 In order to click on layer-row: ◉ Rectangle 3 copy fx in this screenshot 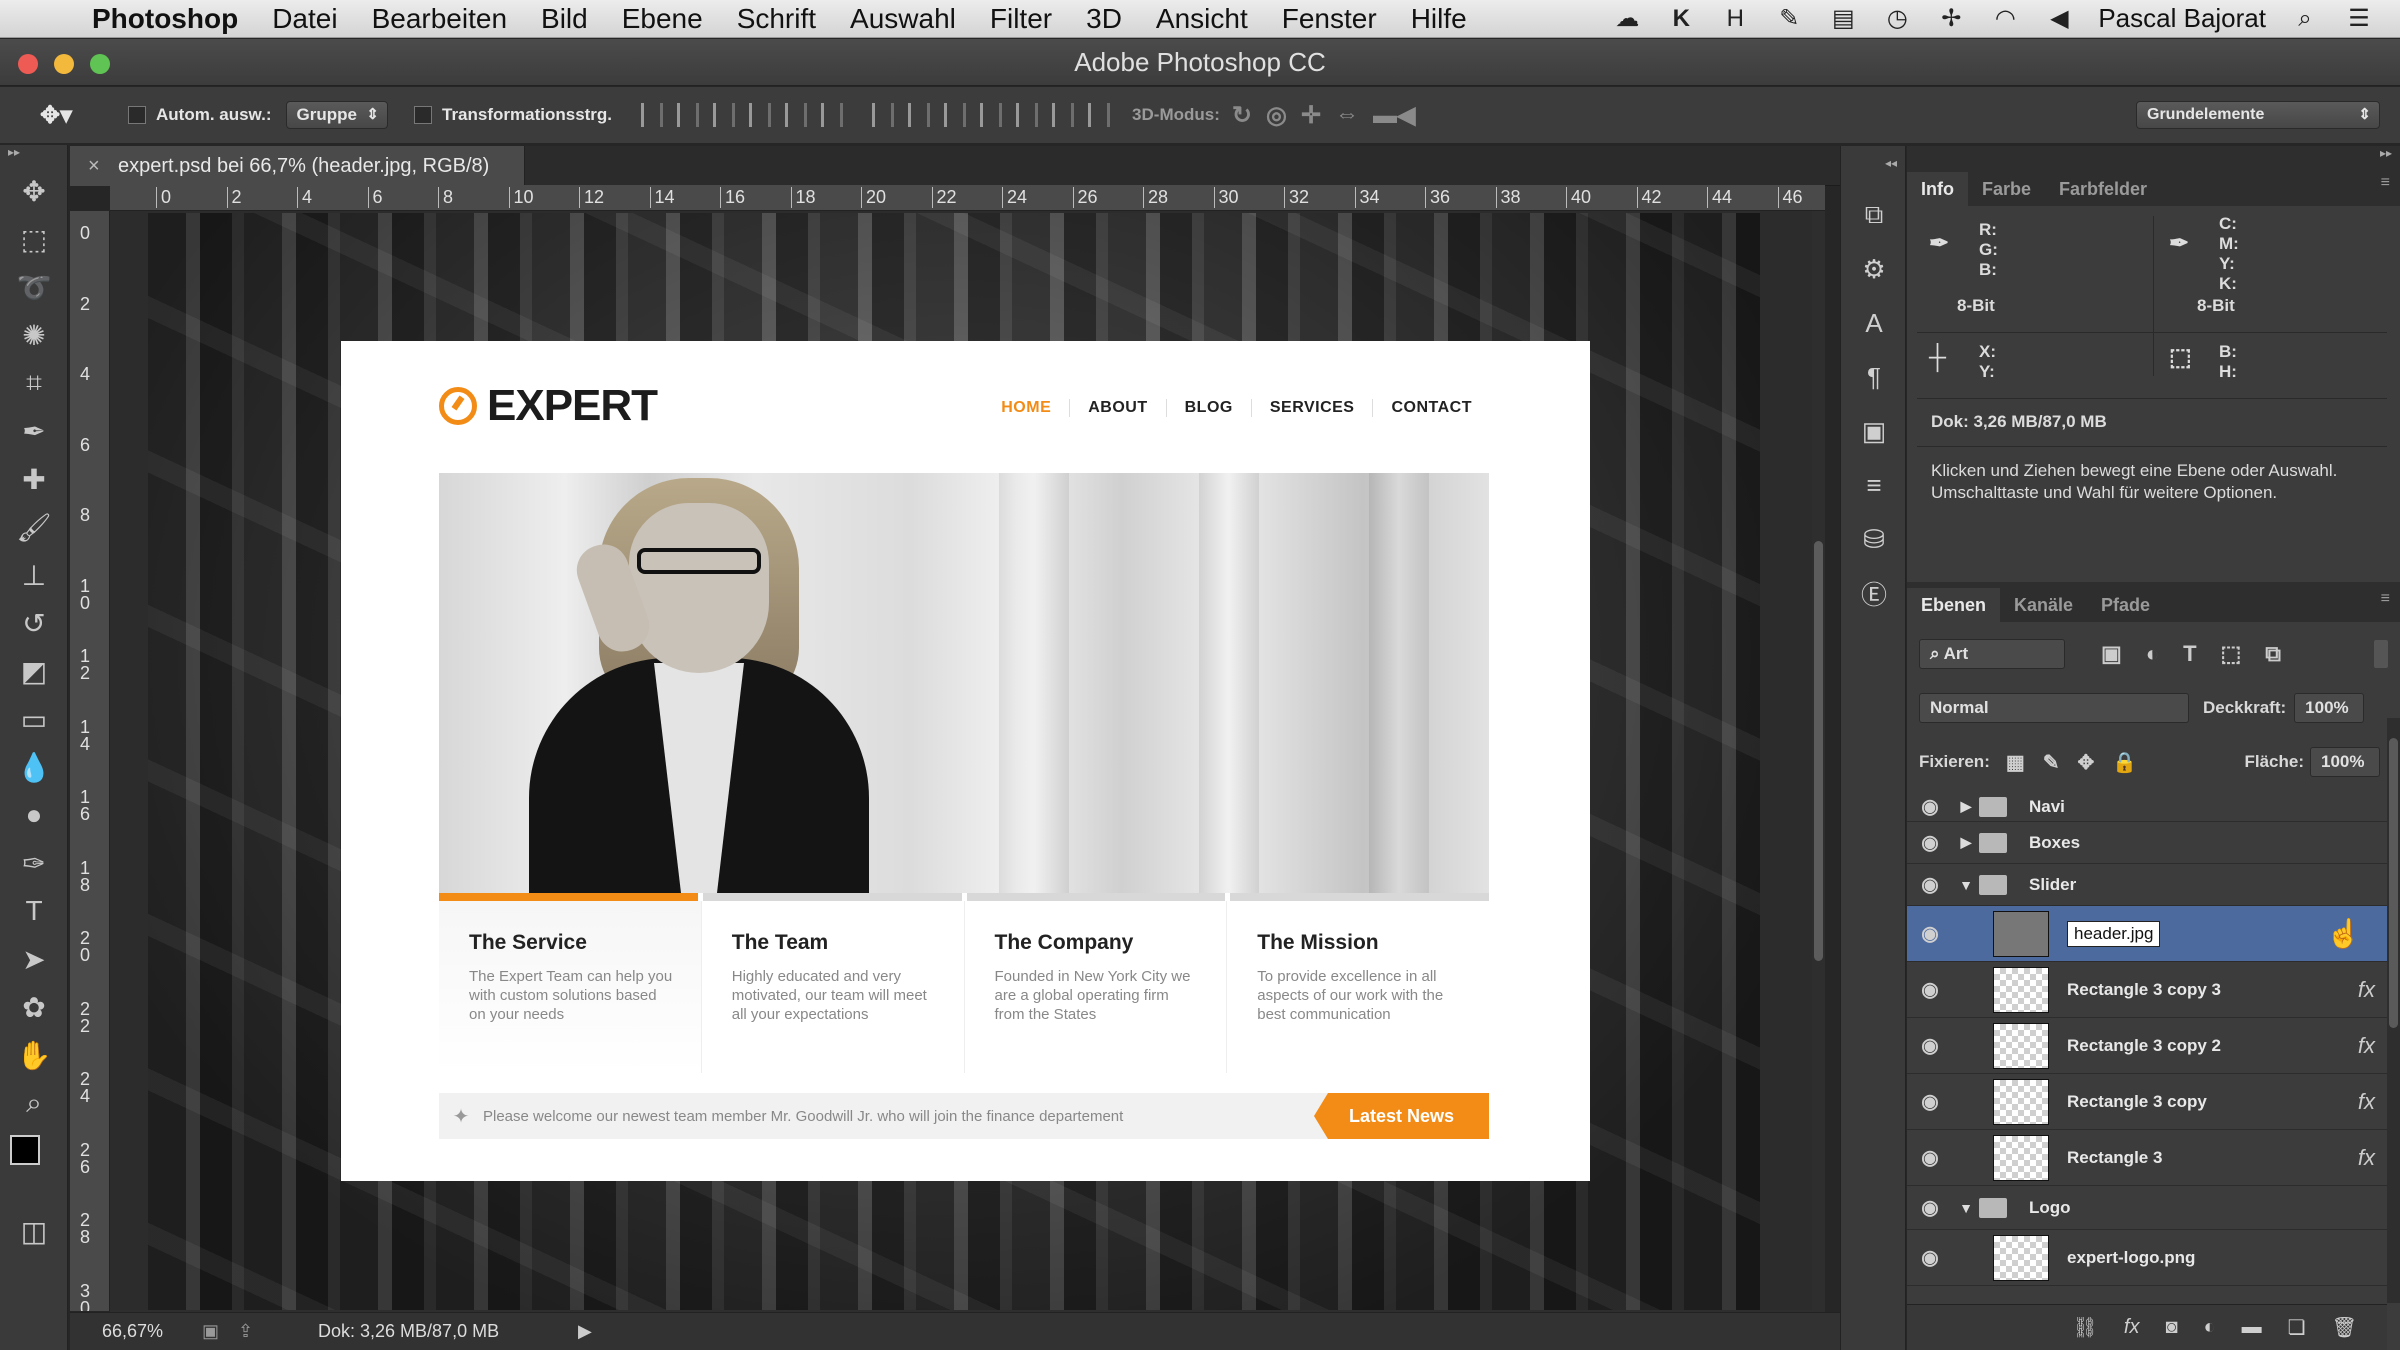, I will do `click(2147, 1102)`.